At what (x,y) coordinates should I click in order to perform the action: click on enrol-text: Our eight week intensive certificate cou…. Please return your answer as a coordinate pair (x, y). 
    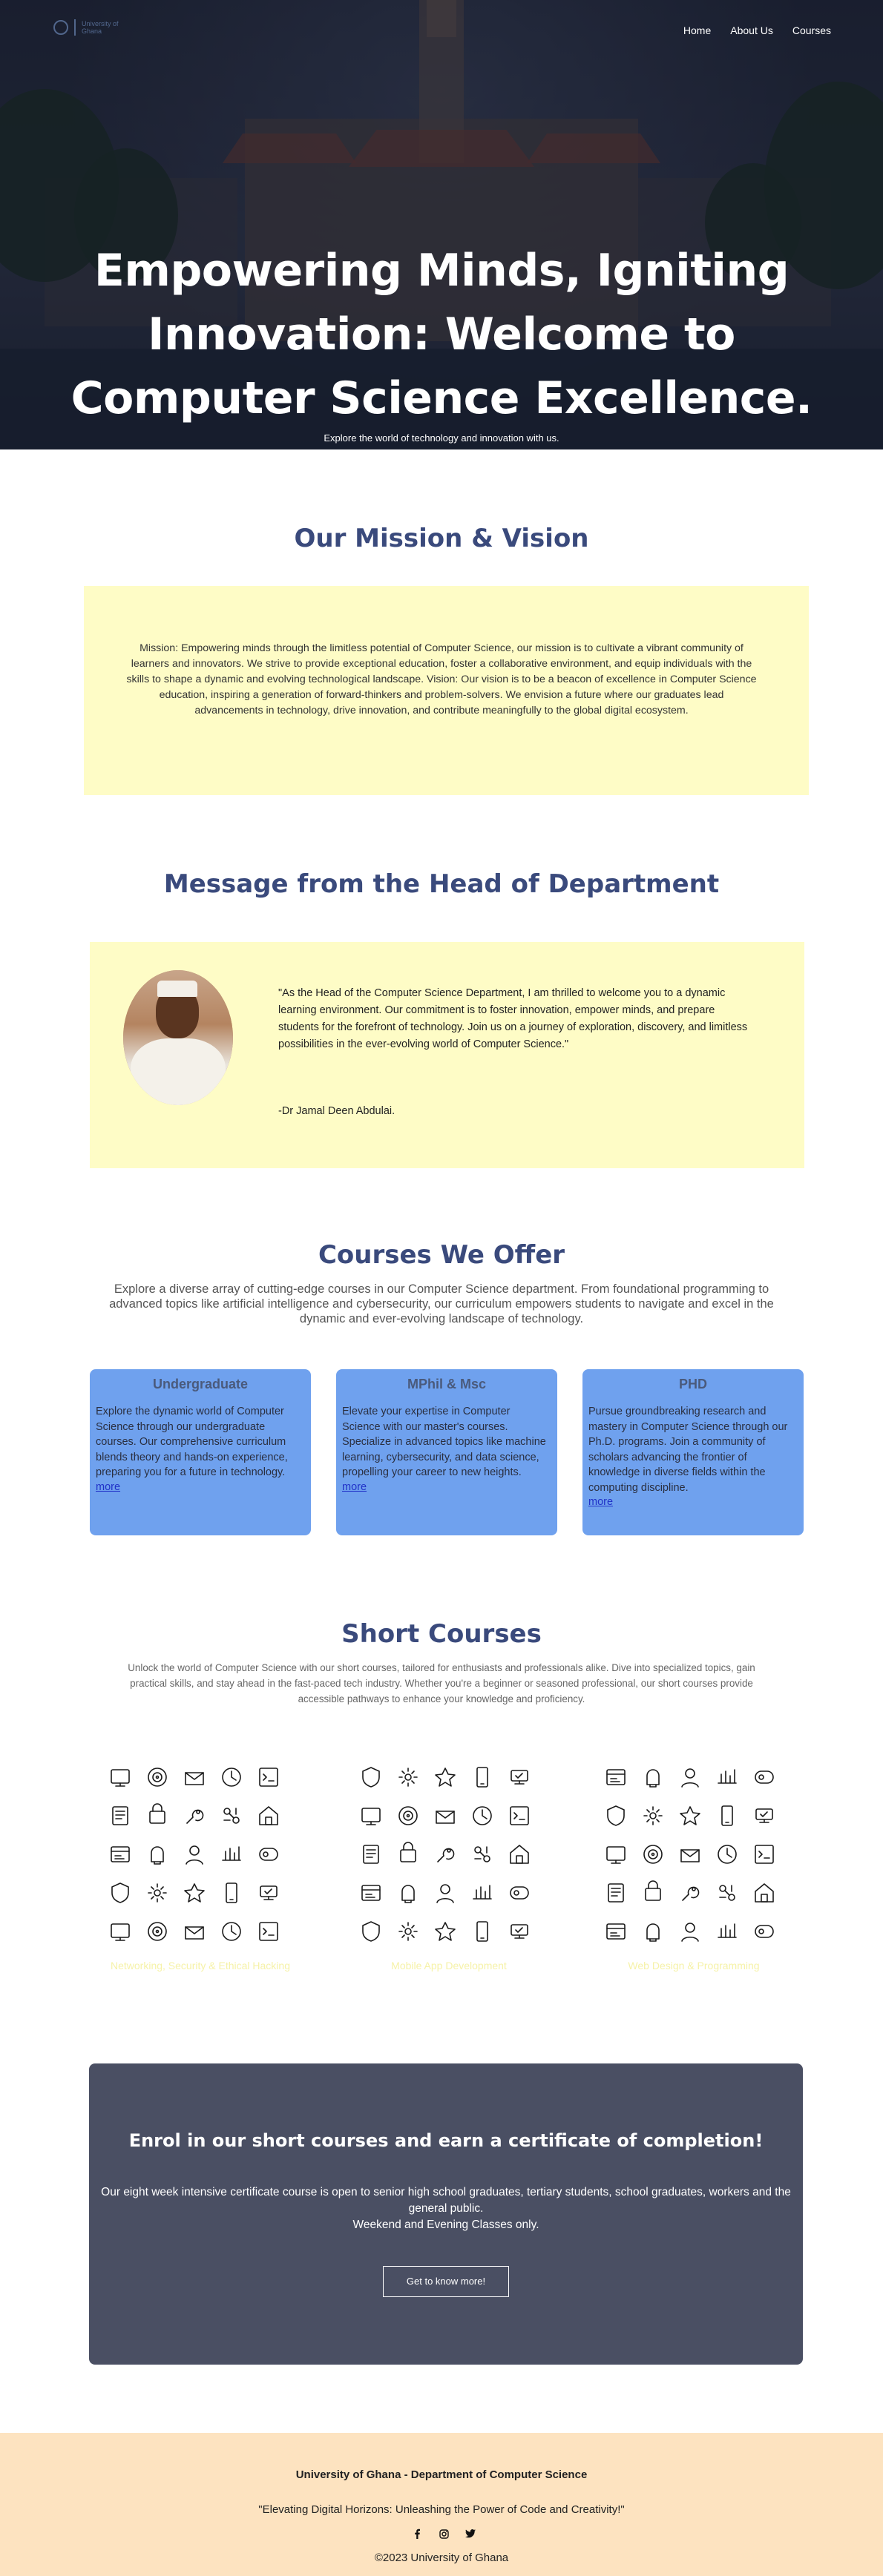
    Looking at the image, I should click on (446, 2200).